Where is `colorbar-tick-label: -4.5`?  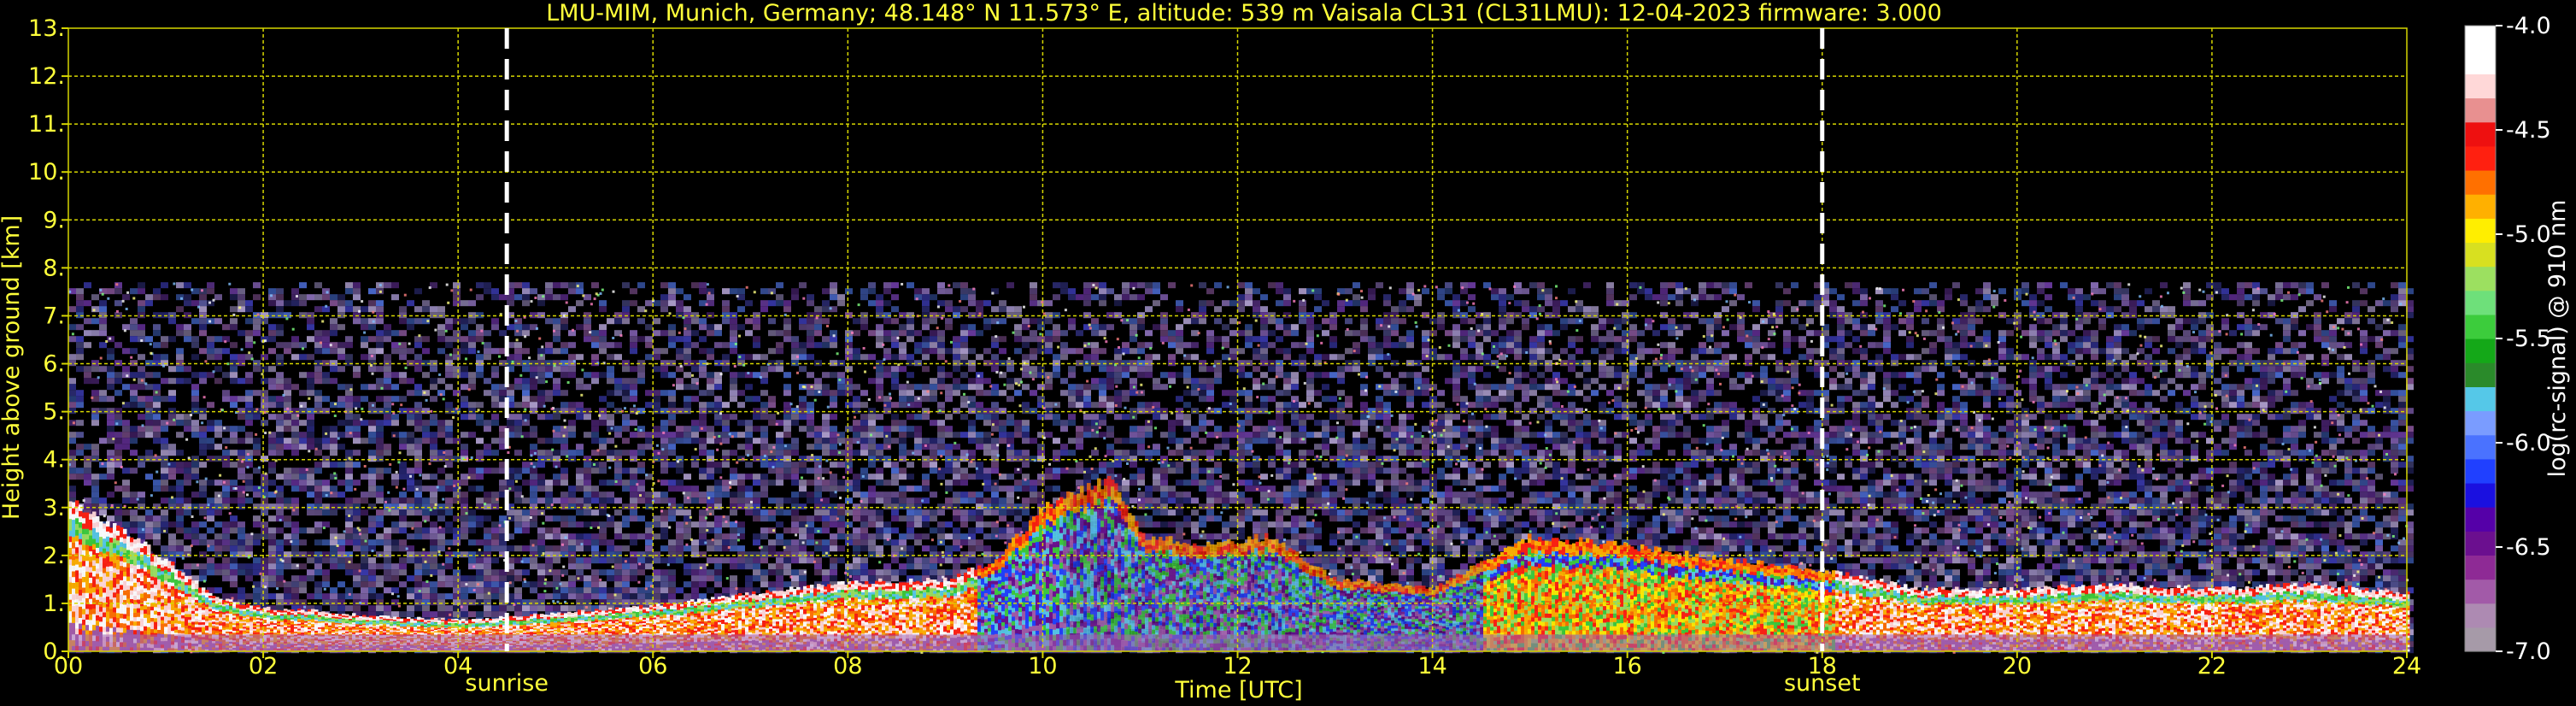 colorbar-tick-label: -4.5 is located at coordinates (2528, 130).